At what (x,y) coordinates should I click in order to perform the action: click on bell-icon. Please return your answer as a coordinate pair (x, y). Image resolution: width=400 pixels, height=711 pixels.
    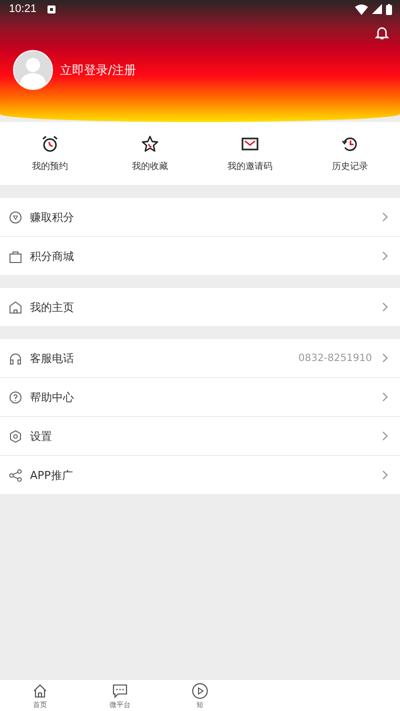
    Looking at the image, I should click on (382, 33).